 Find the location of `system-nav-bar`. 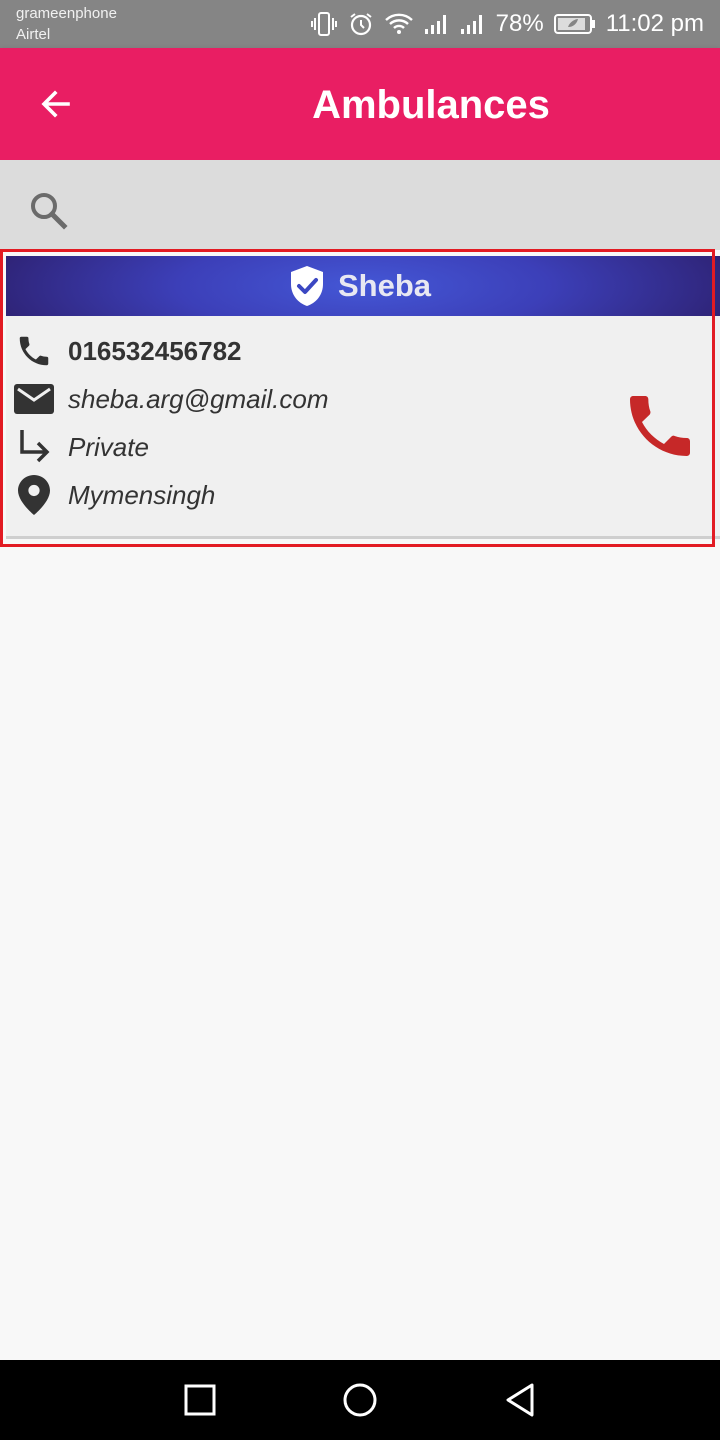

system-nav-bar is located at coordinates (360, 1400).